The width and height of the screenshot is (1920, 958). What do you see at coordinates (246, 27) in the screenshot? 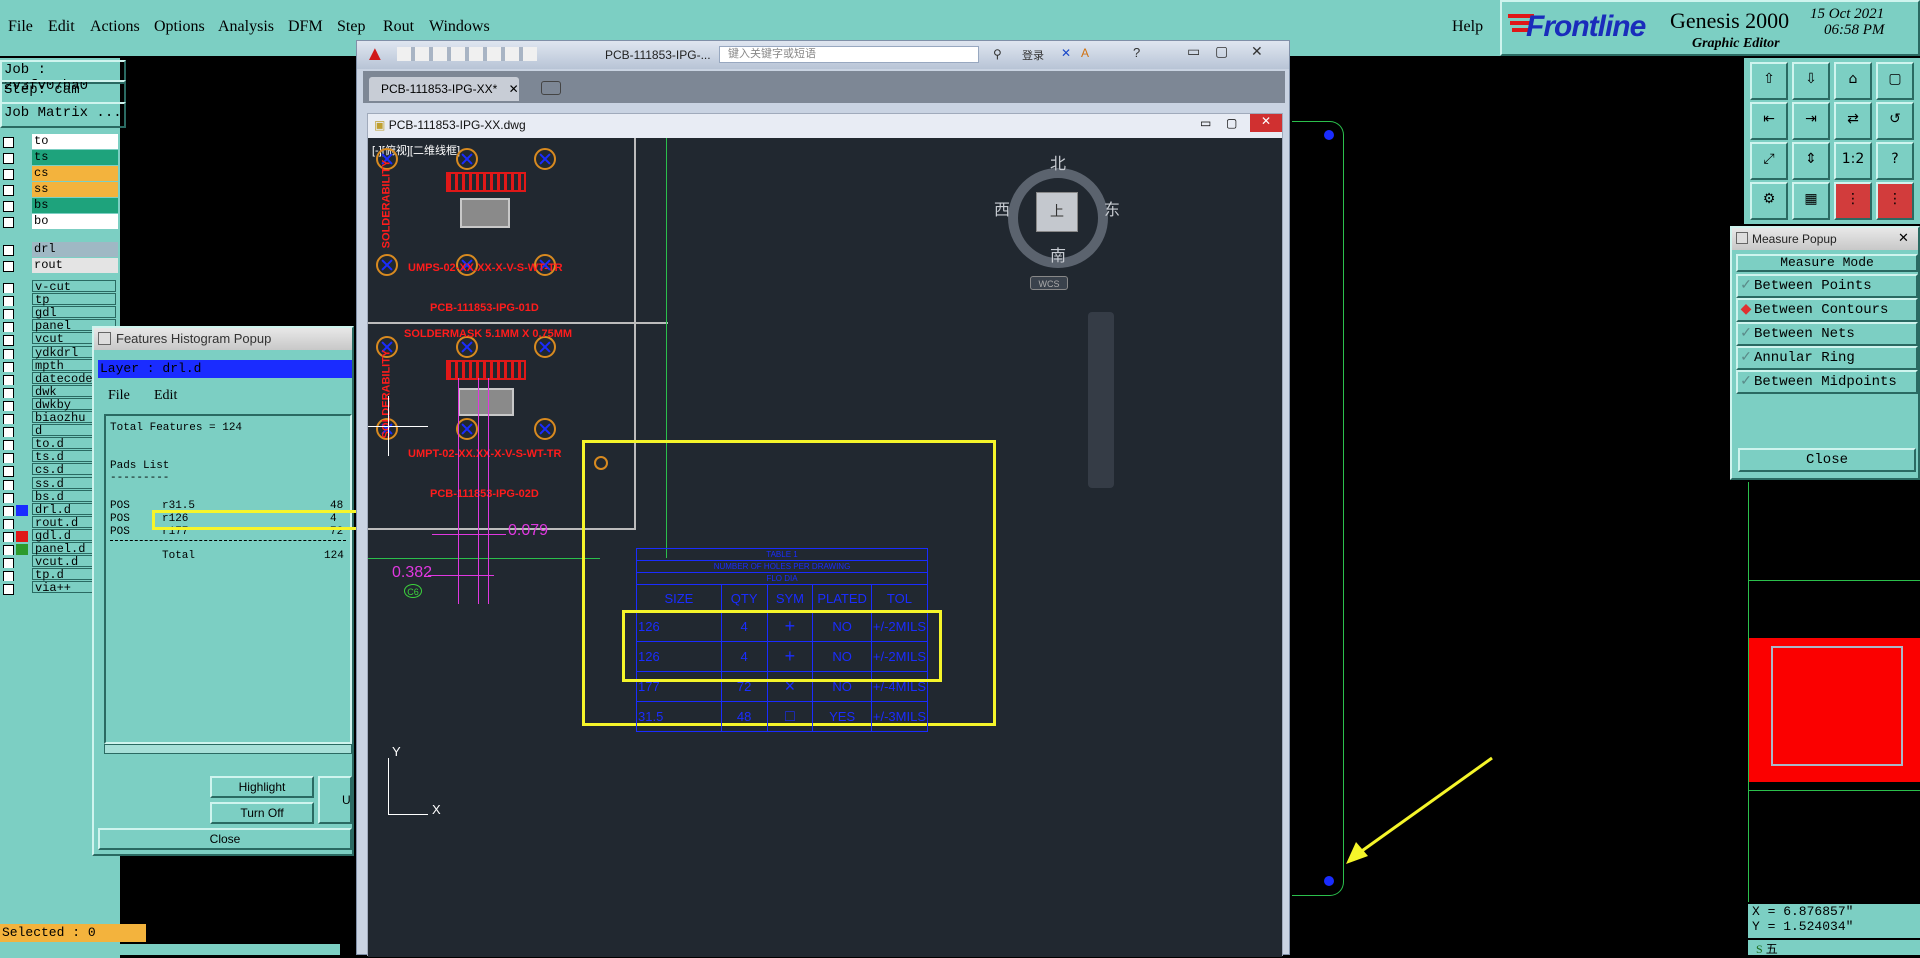
I see `menu-analysis: Analysis` at bounding box center [246, 27].